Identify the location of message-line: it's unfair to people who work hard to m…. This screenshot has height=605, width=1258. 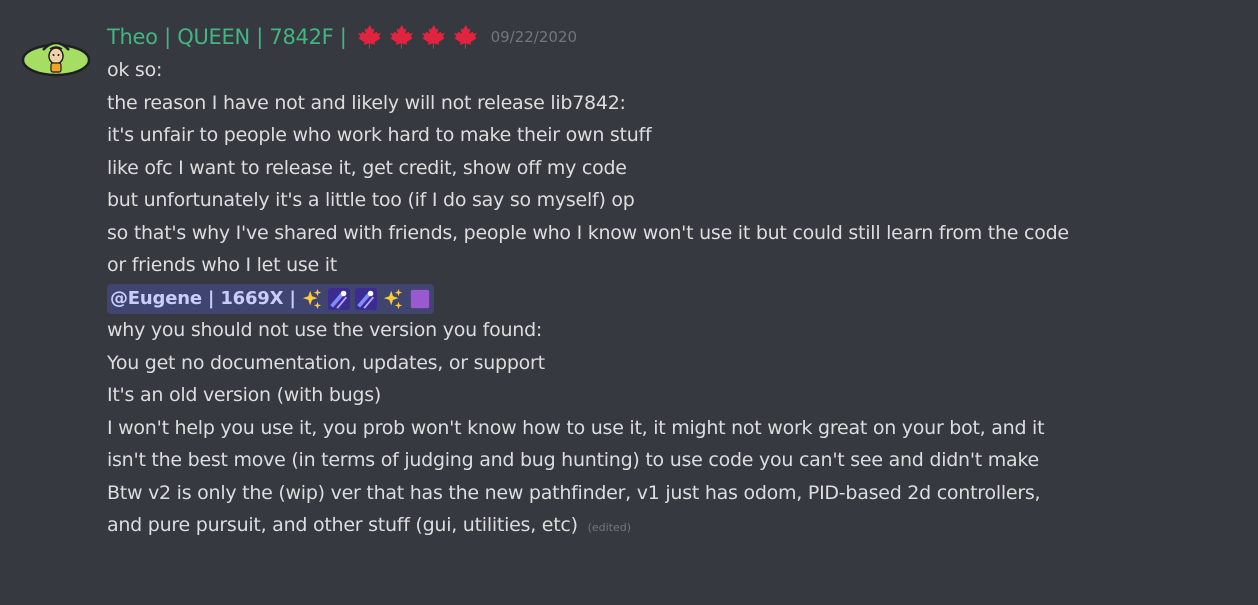
(379, 135).